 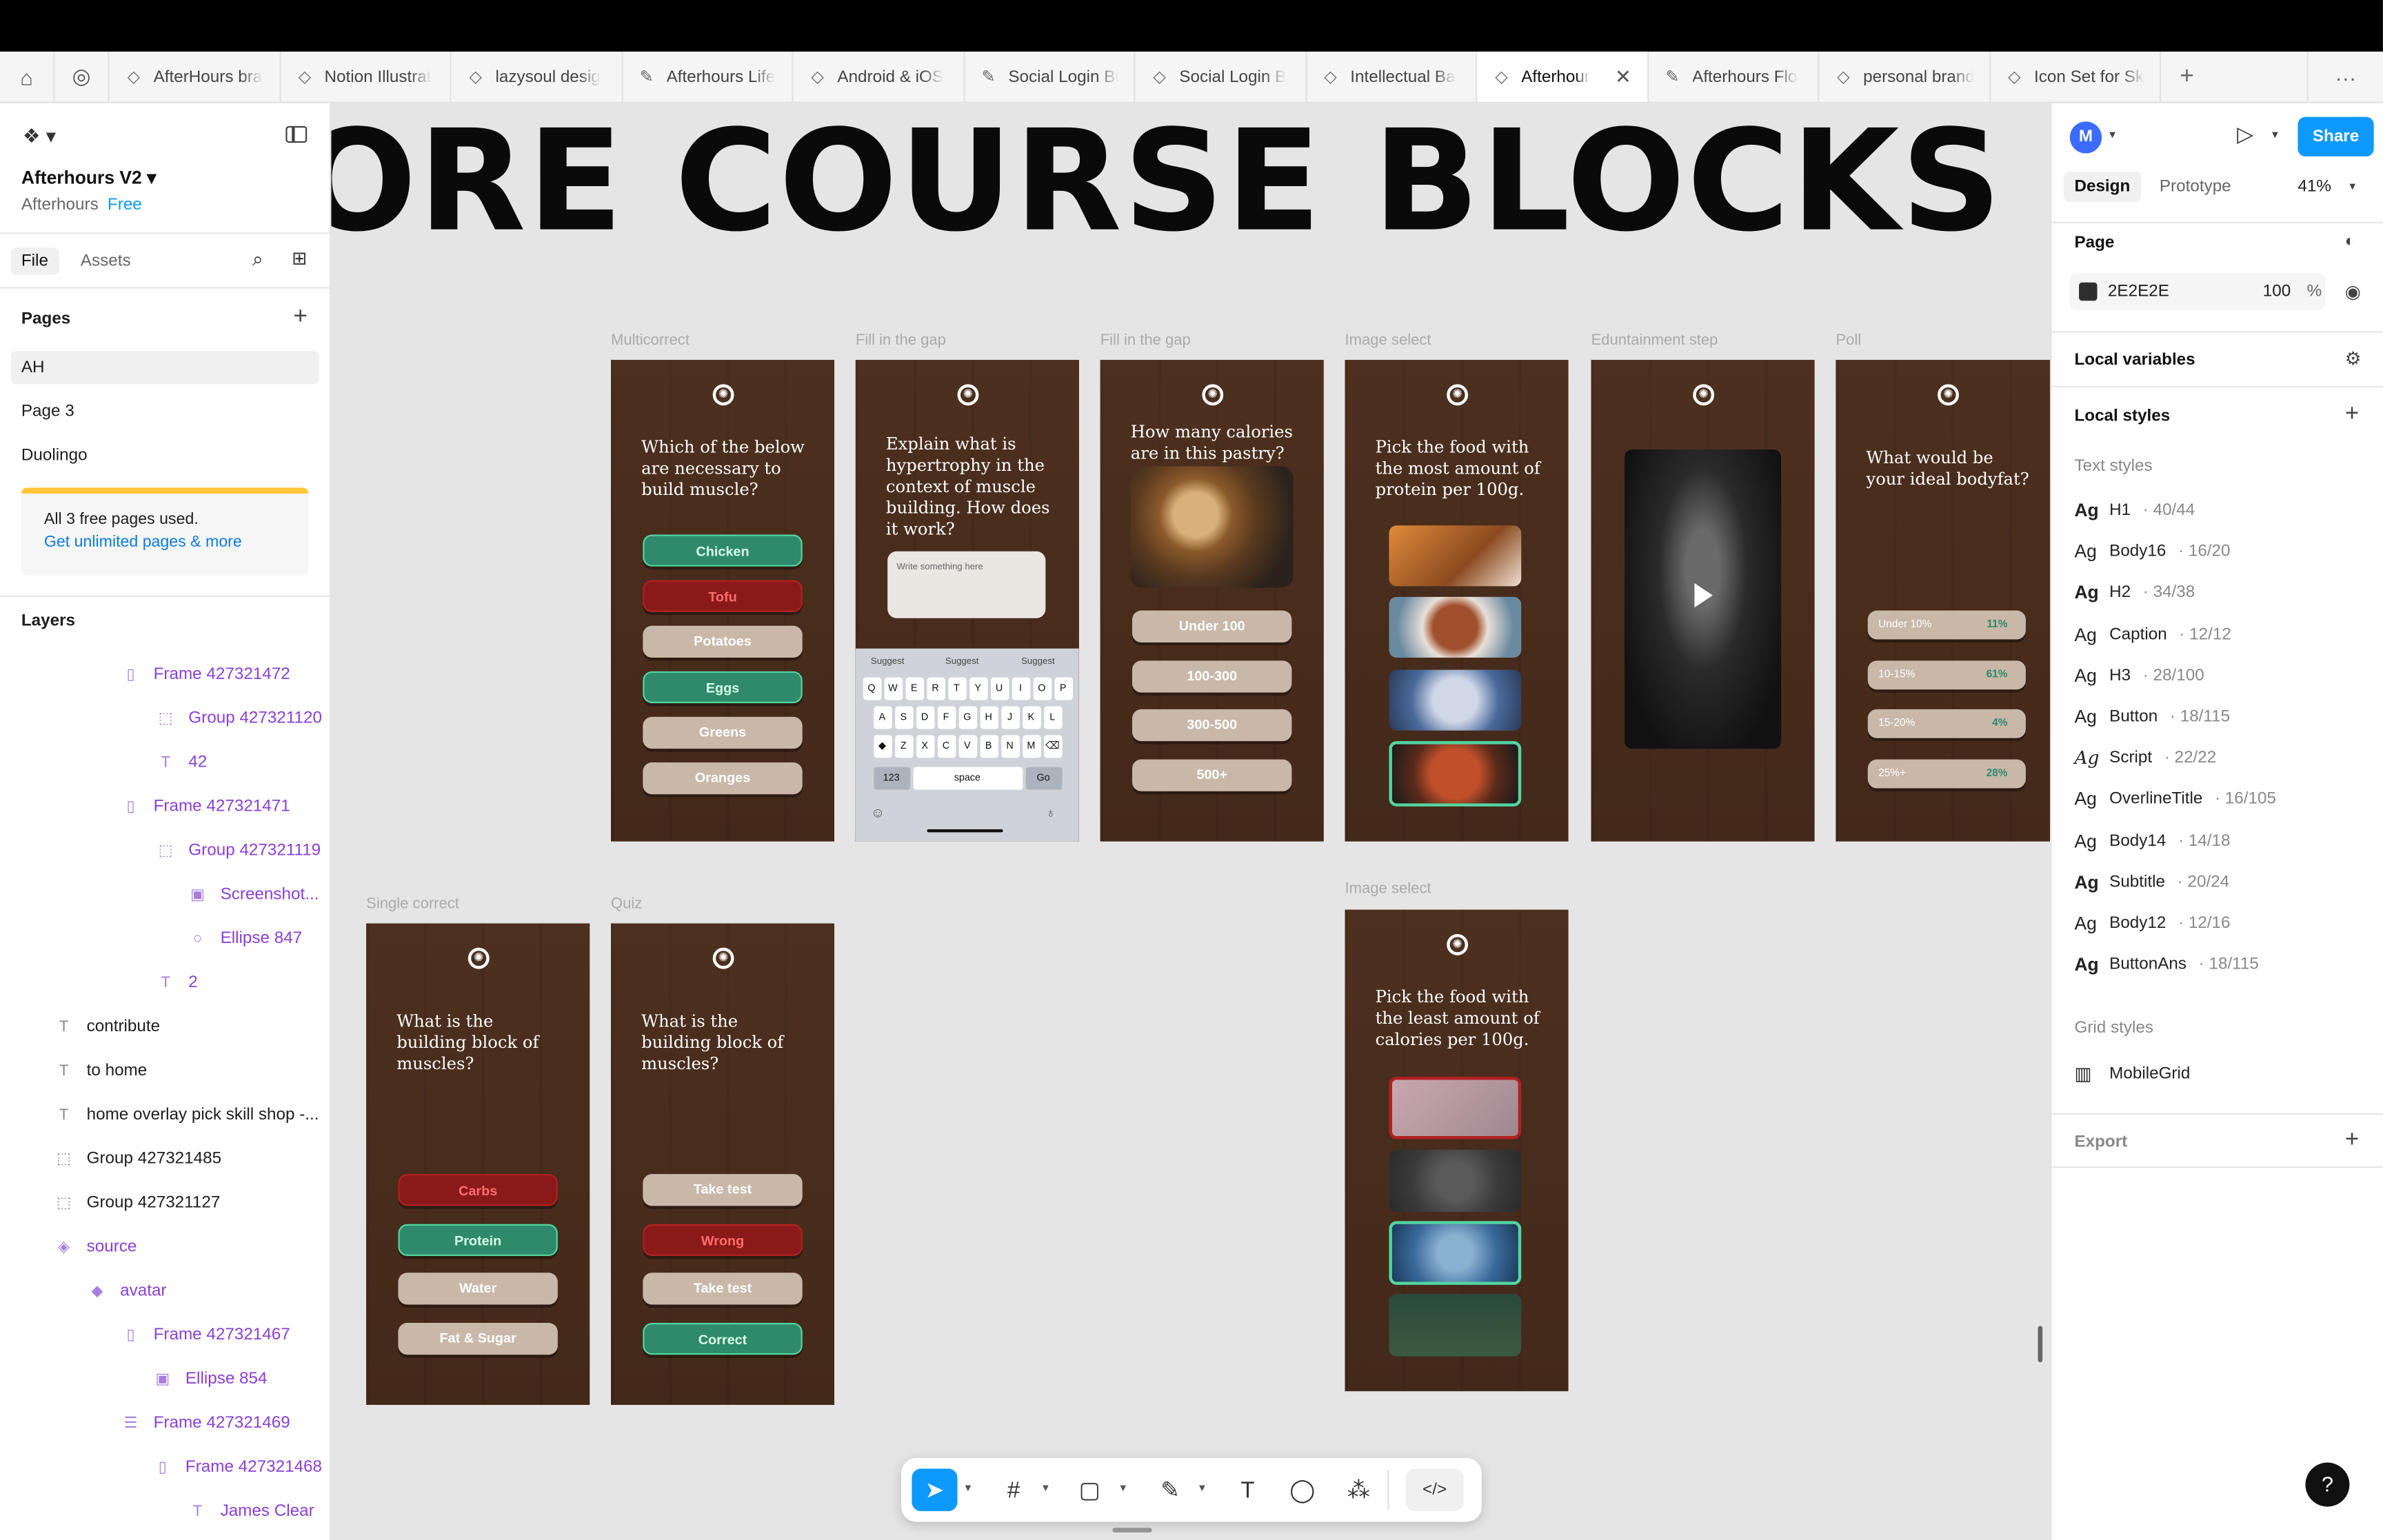 What do you see at coordinates (1388, 890) in the screenshot?
I see `frame-label-image-select: Image select` at bounding box center [1388, 890].